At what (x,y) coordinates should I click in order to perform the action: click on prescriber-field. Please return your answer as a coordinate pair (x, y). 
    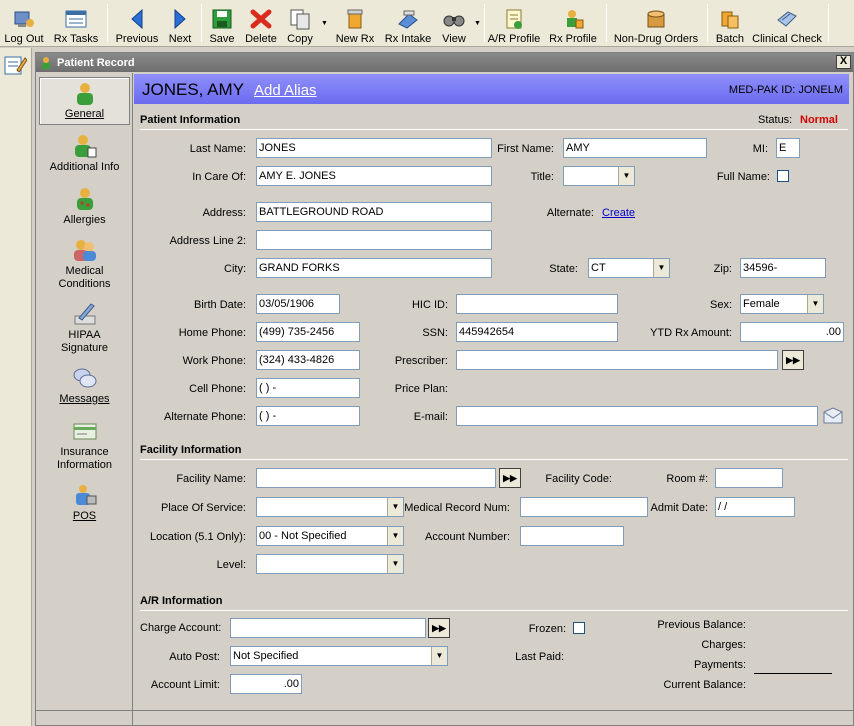
    Looking at the image, I should click on (617, 360).